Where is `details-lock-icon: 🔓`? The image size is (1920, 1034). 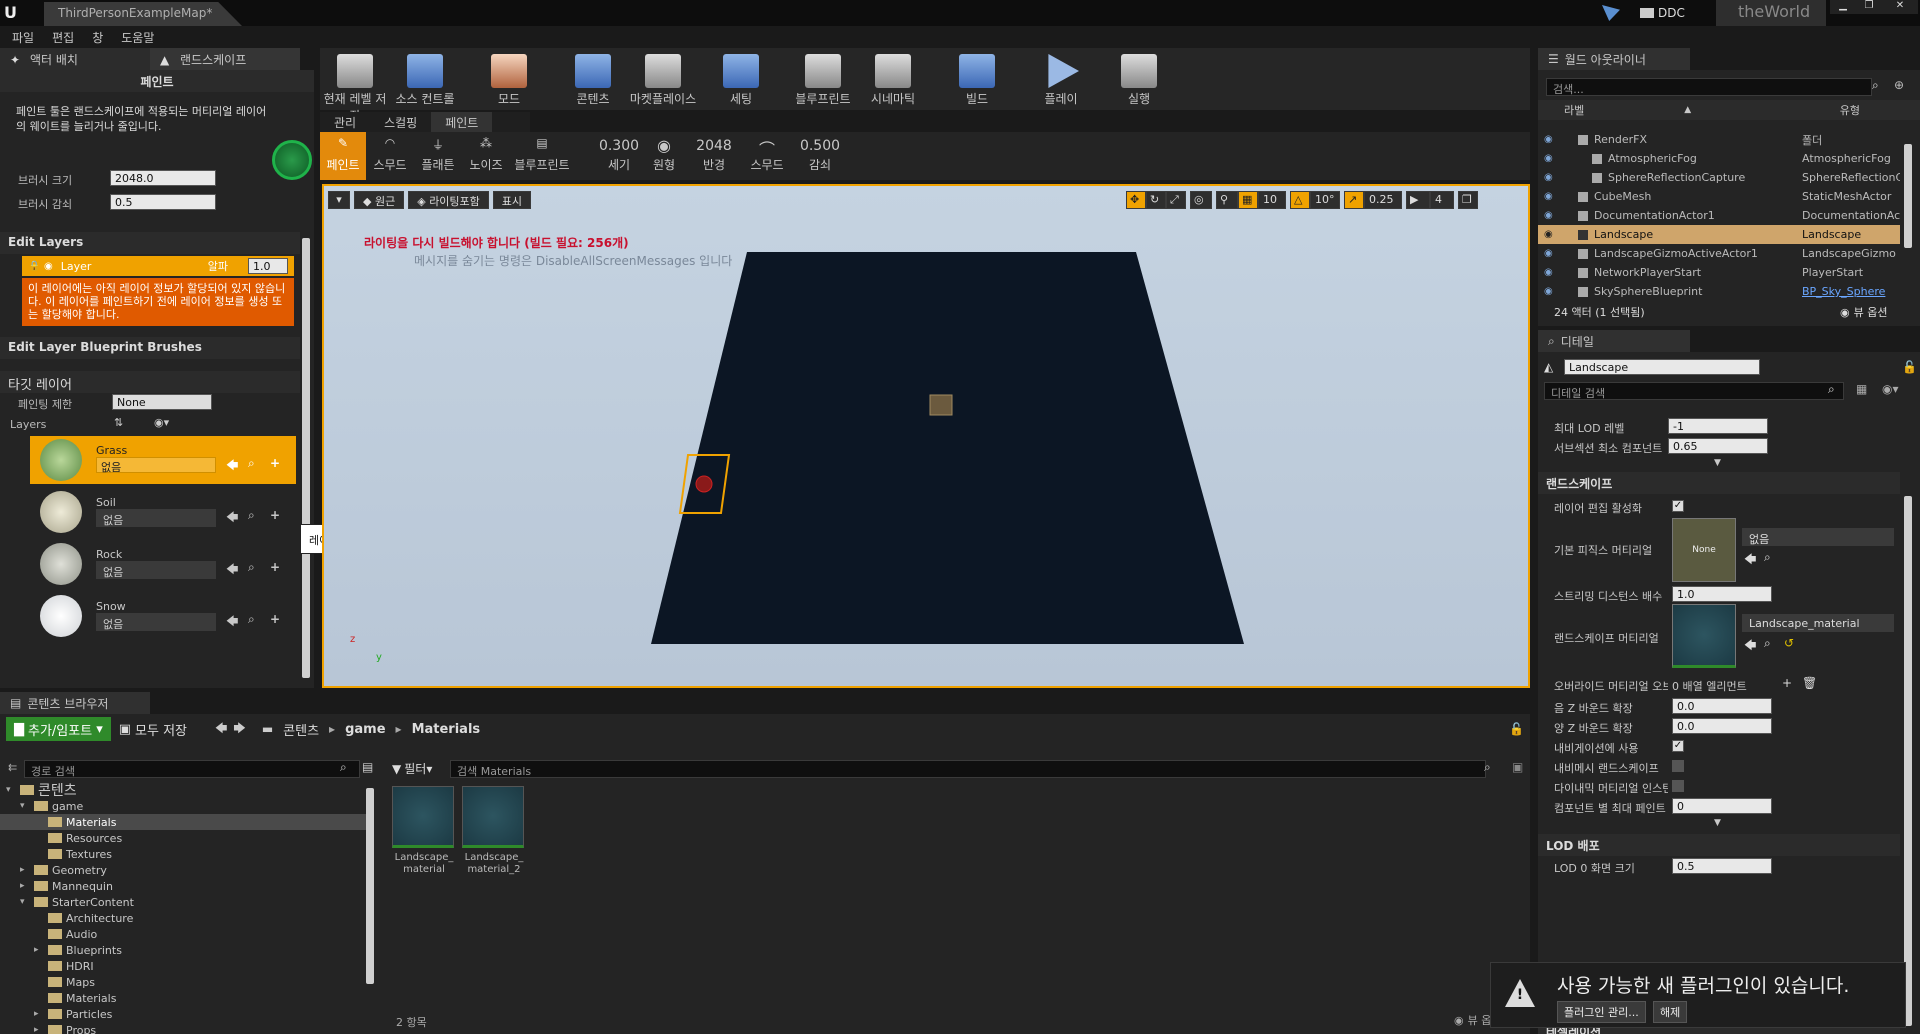
details-lock-icon: 🔓 is located at coordinates (1909, 367).